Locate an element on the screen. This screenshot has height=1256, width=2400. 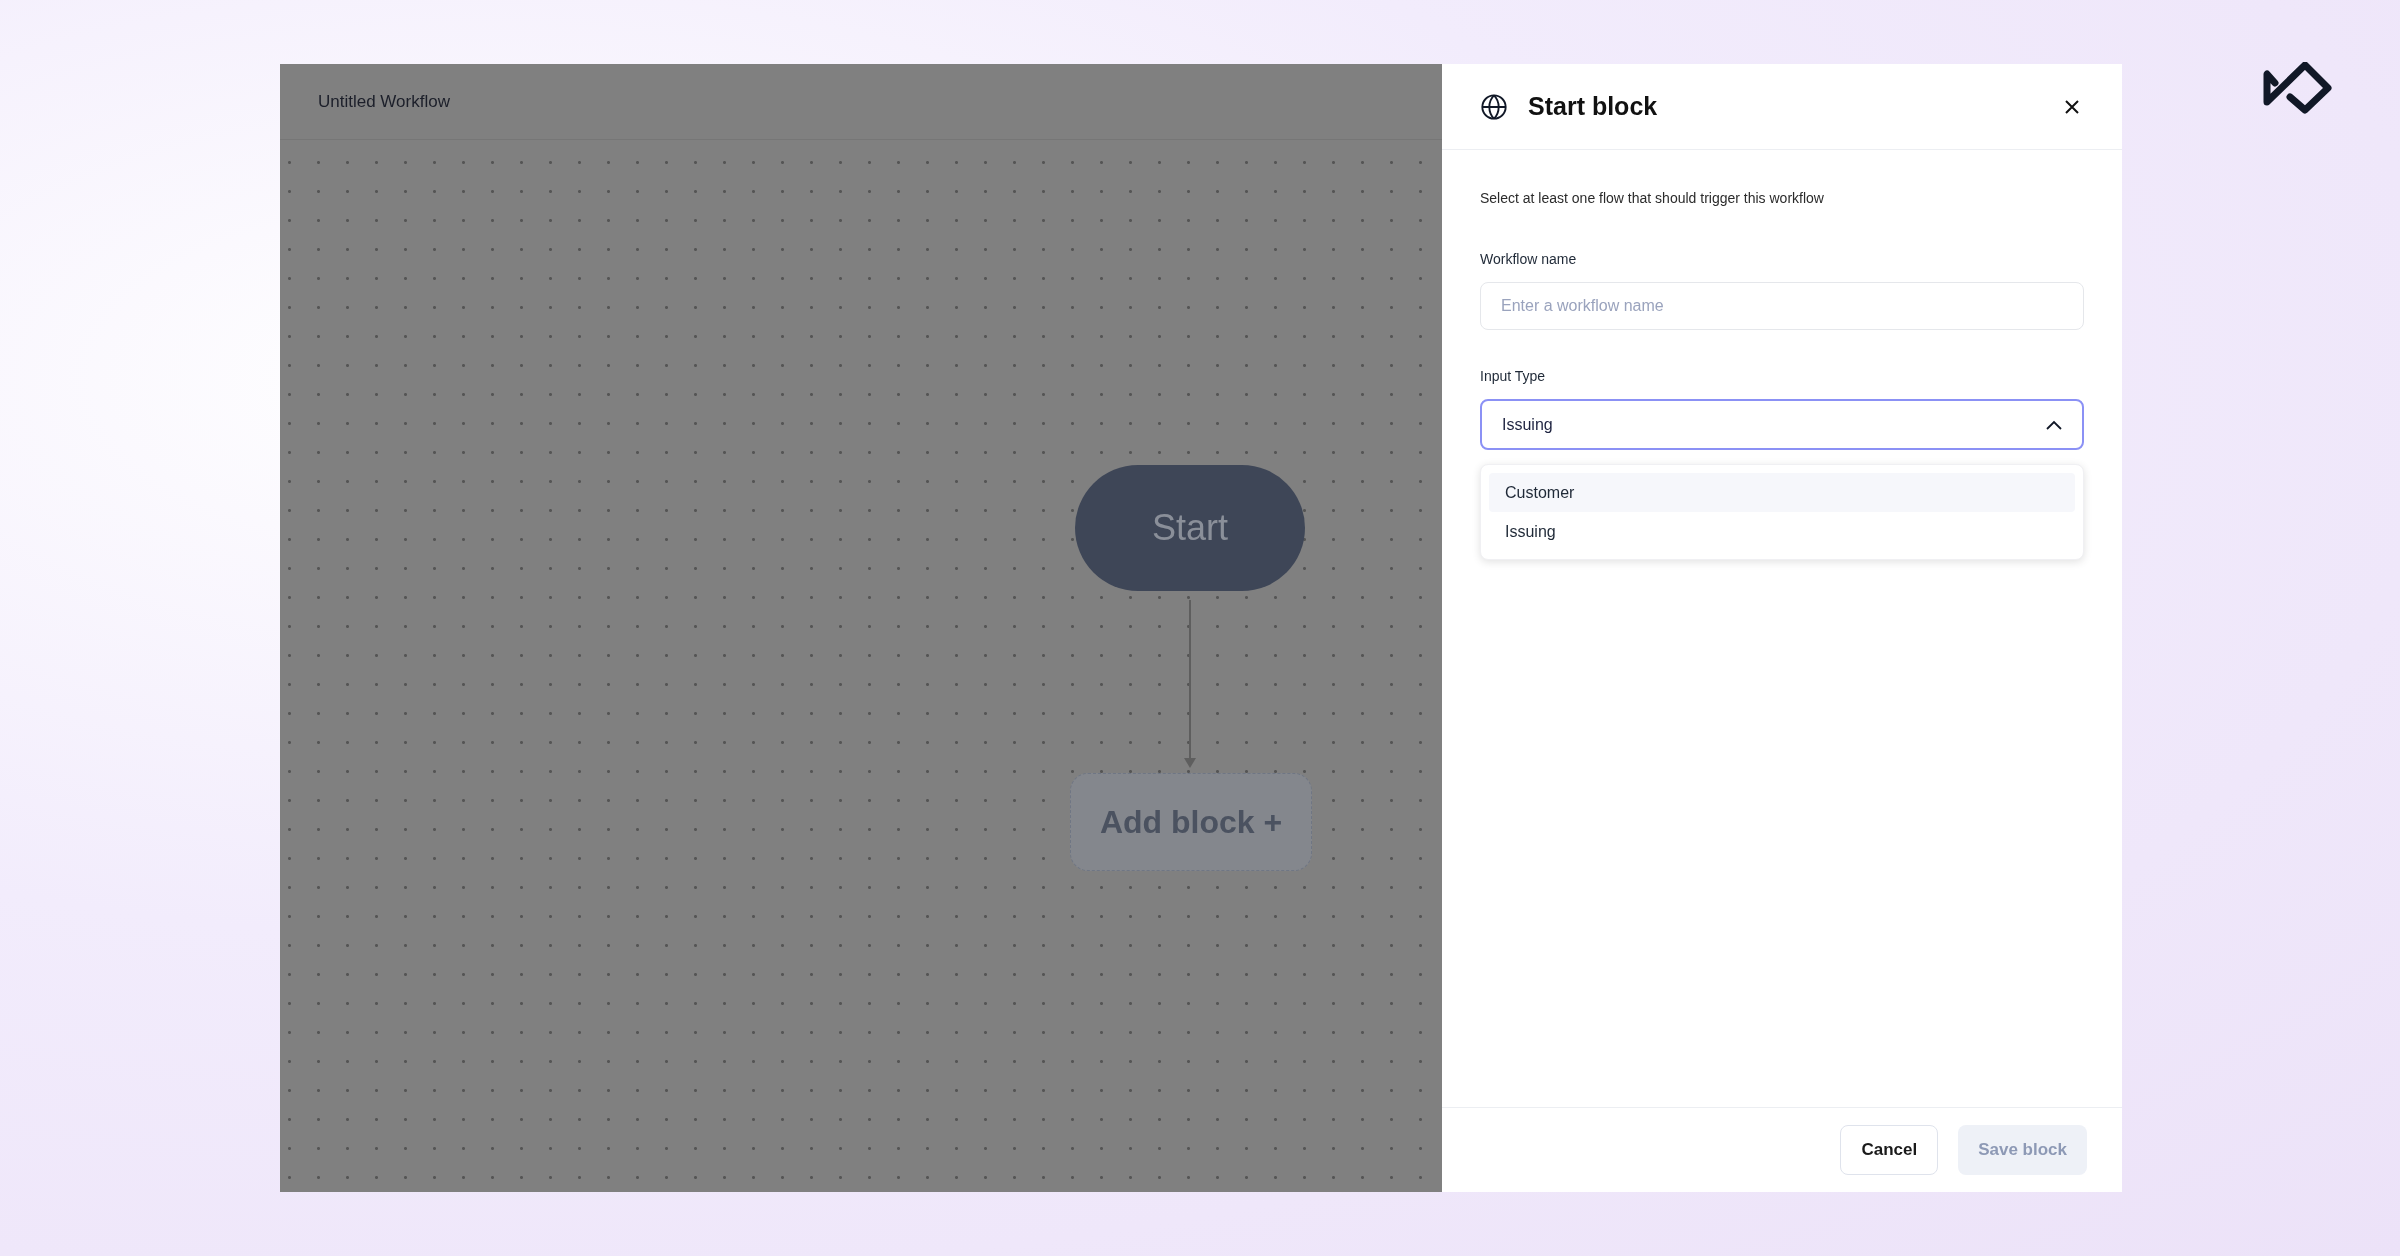
input-type-select: Issuing is located at coordinates (1782, 424).